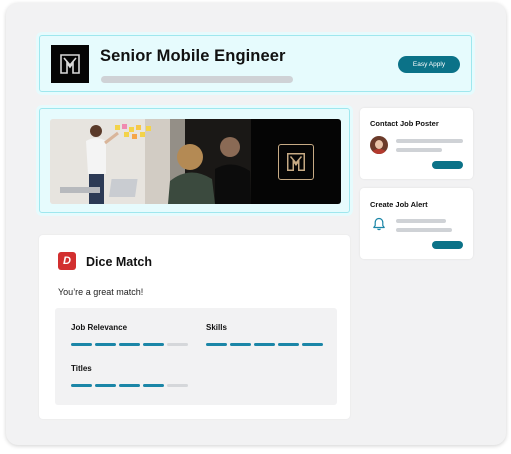 The height and width of the screenshot is (454, 511). I want to click on contact-title: Contact Job Poster, so click(404, 123).